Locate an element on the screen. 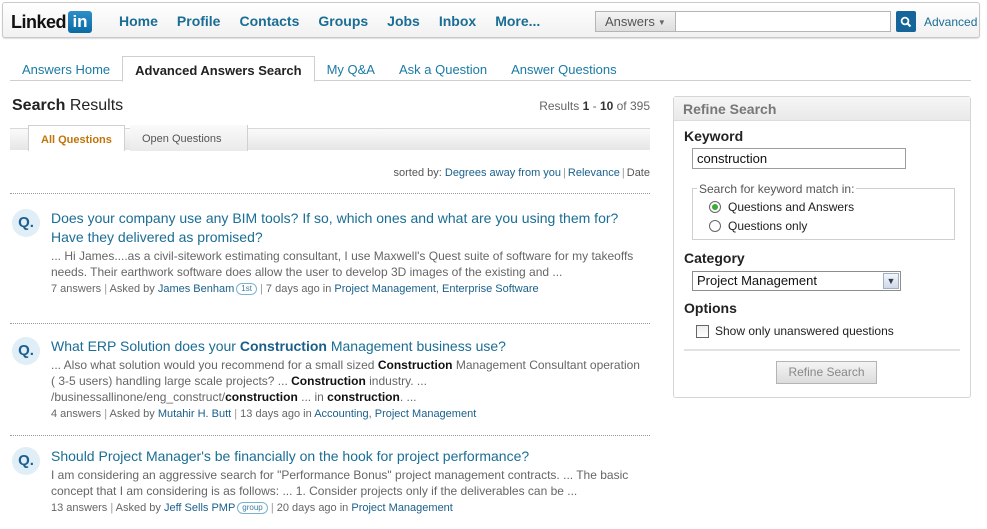 This screenshot has width=987, height=529. logo-in-badge: in is located at coordinates (80, 22).